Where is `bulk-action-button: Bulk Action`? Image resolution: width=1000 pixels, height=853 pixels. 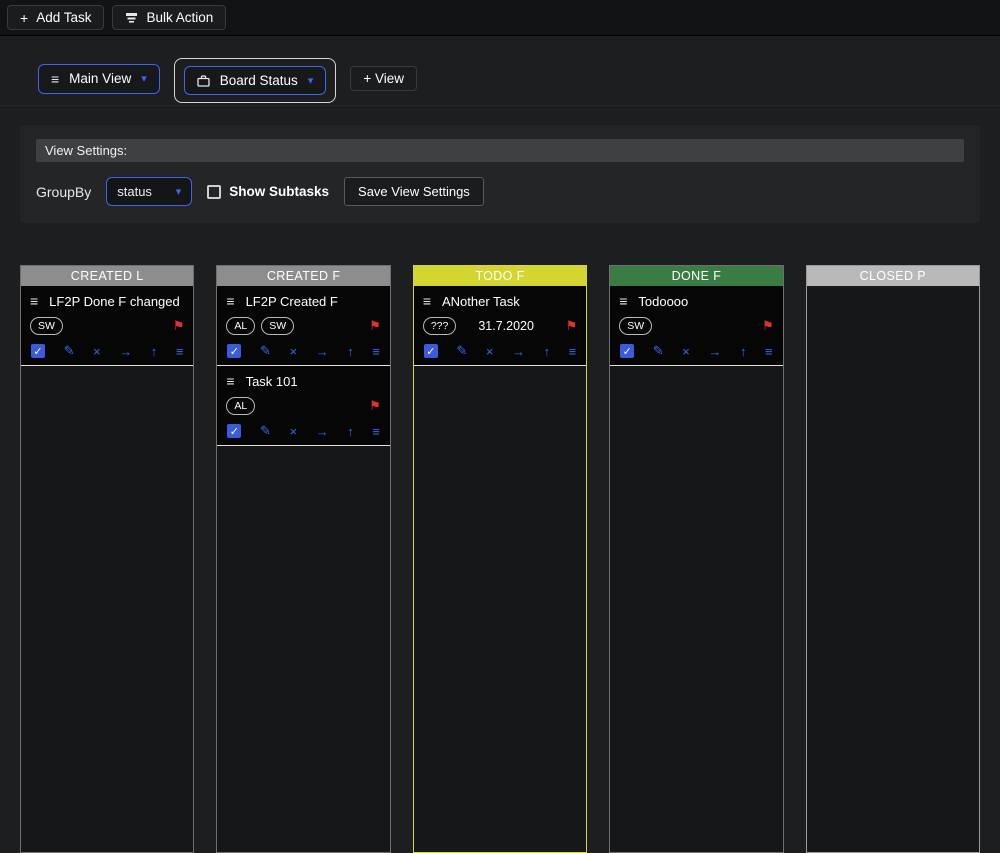
bulk-action-button: Bulk Action is located at coordinates (169, 17).